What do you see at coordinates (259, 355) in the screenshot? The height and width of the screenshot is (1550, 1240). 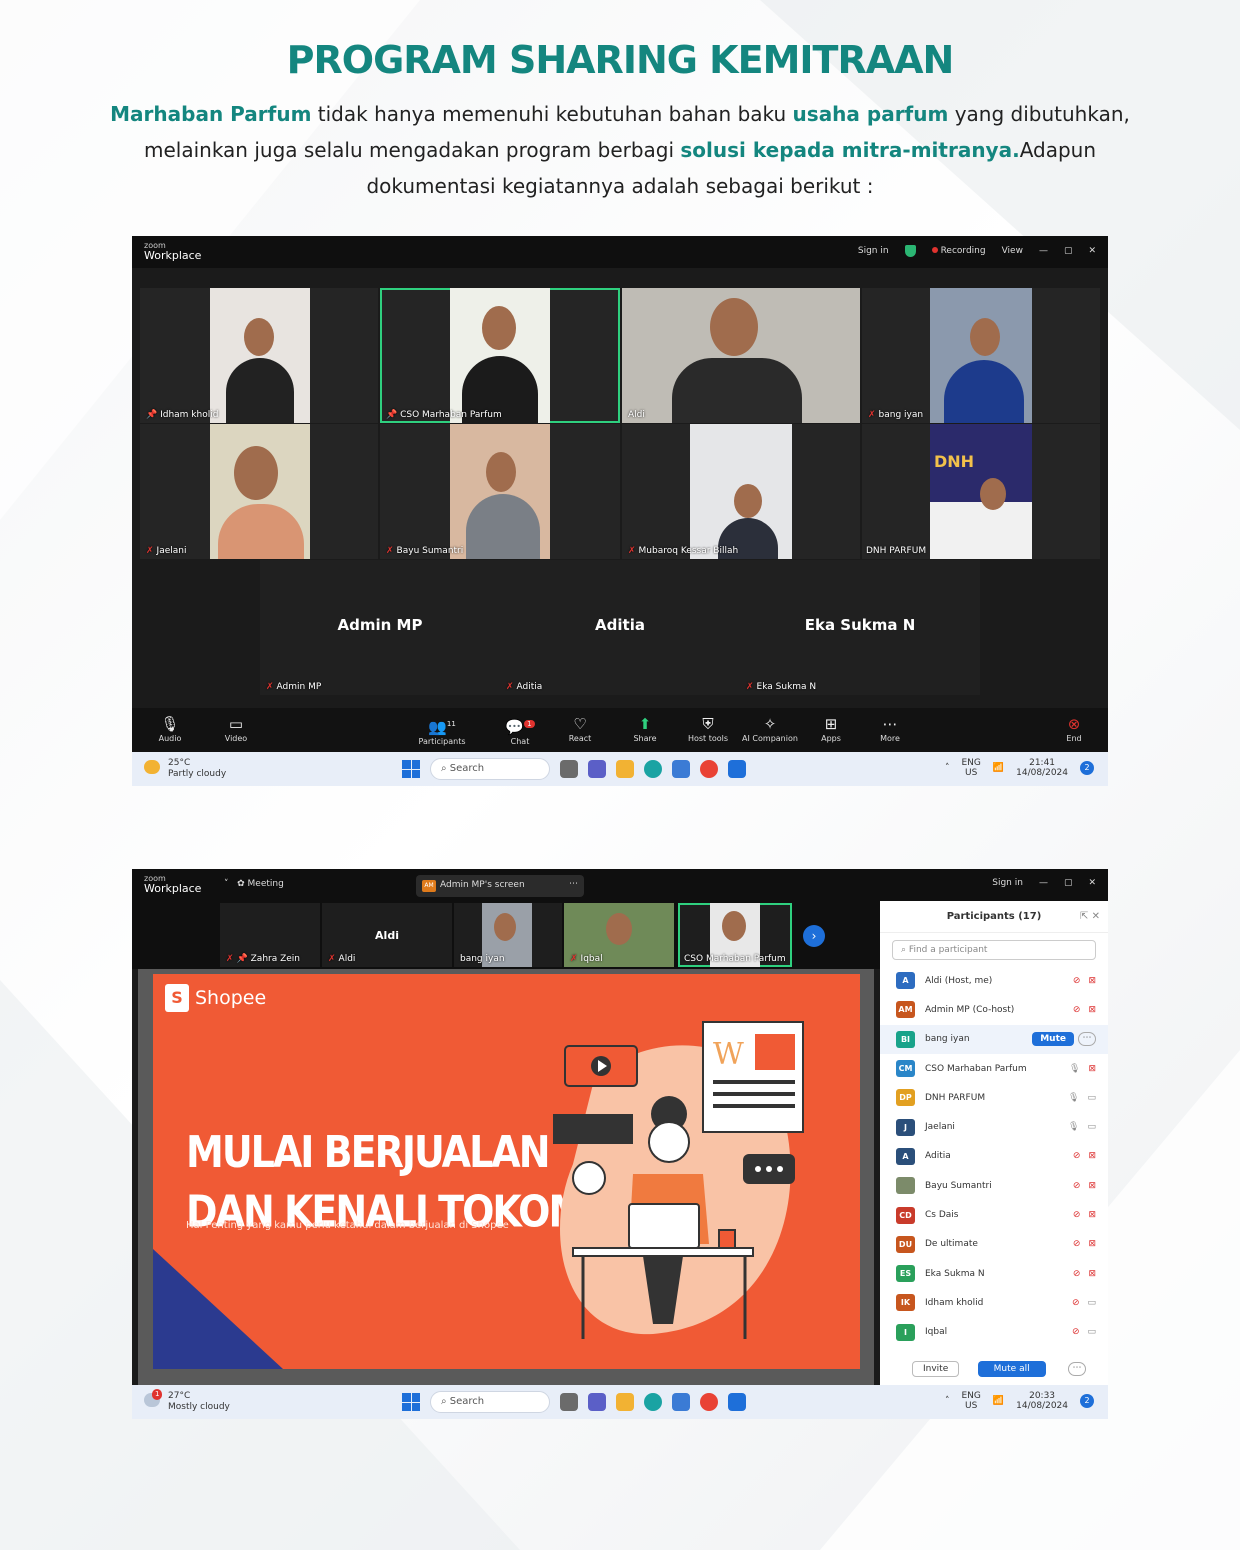 I see `video-tile: 📌 Idham kholid` at bounding box center [259, 355].